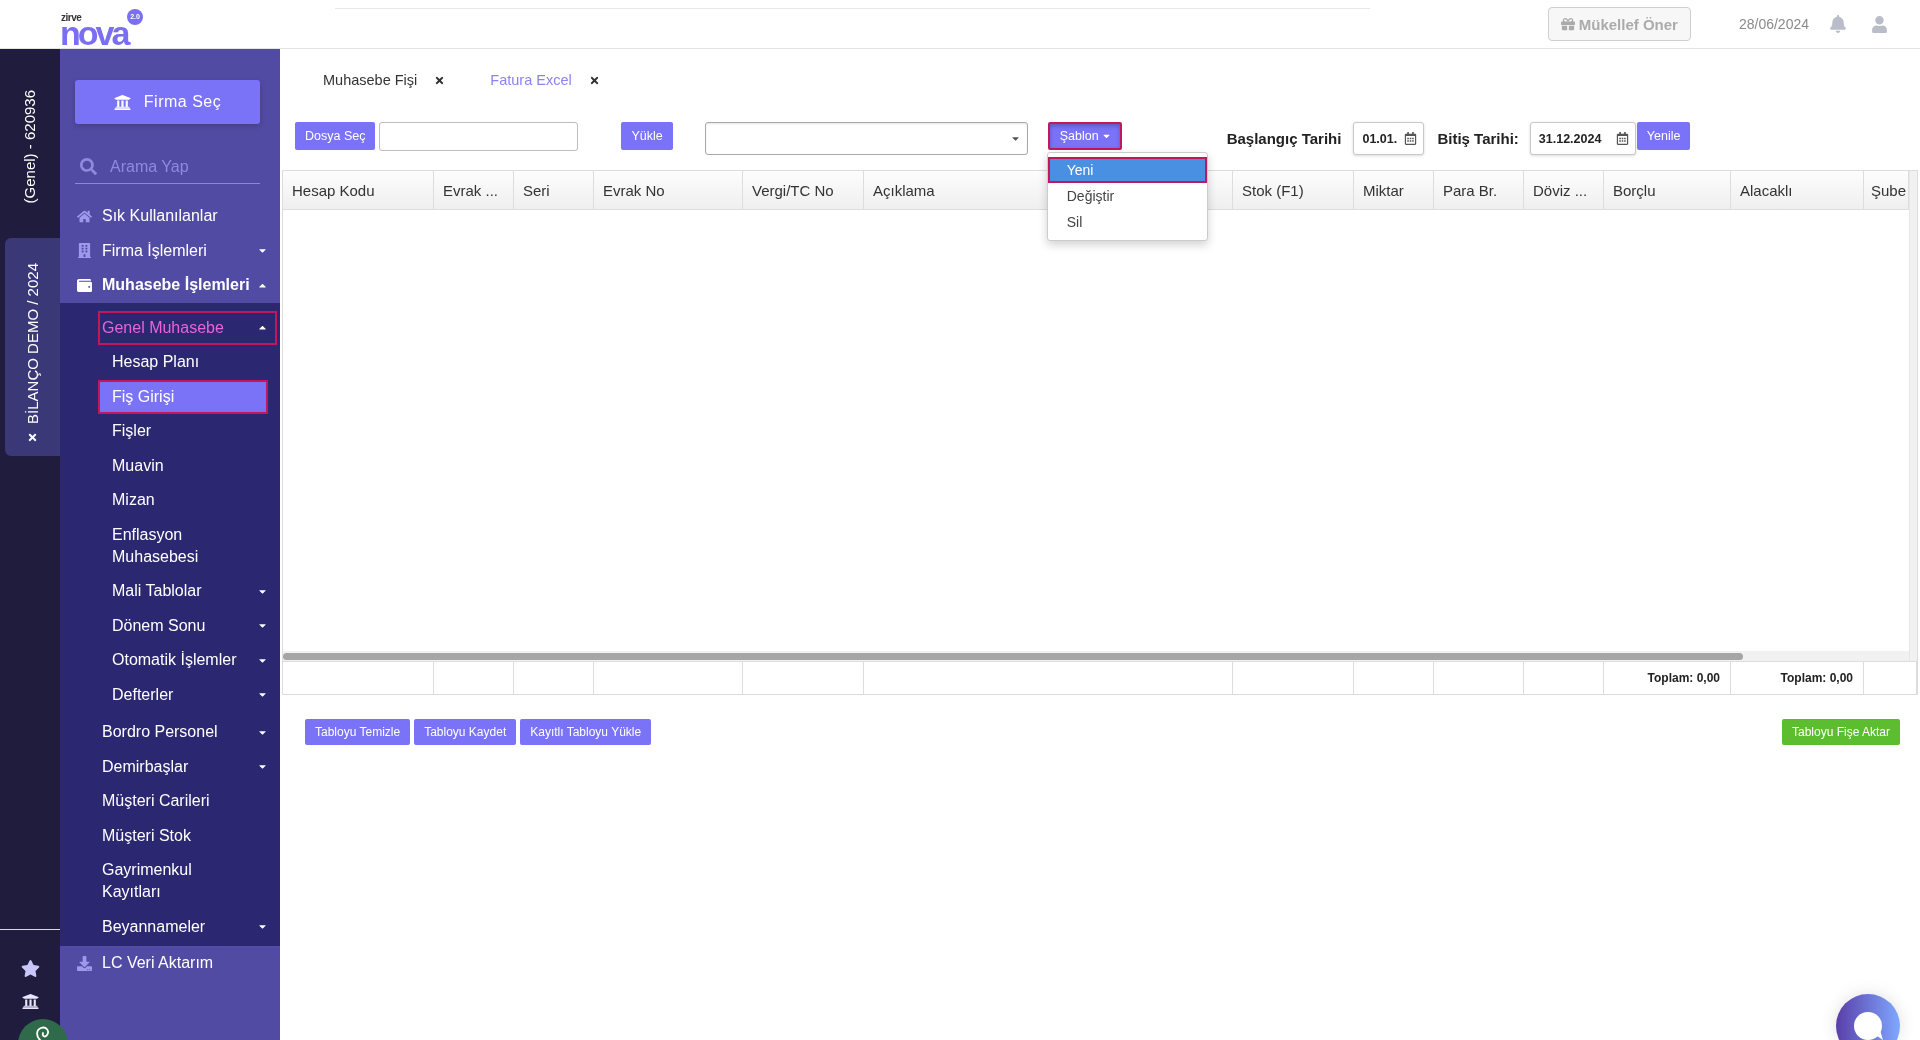  What do you see at coordinates (1479, 190) in the screenshot?
I see `table-header-cell: Para Br.` at bounding box center [1479, 190].